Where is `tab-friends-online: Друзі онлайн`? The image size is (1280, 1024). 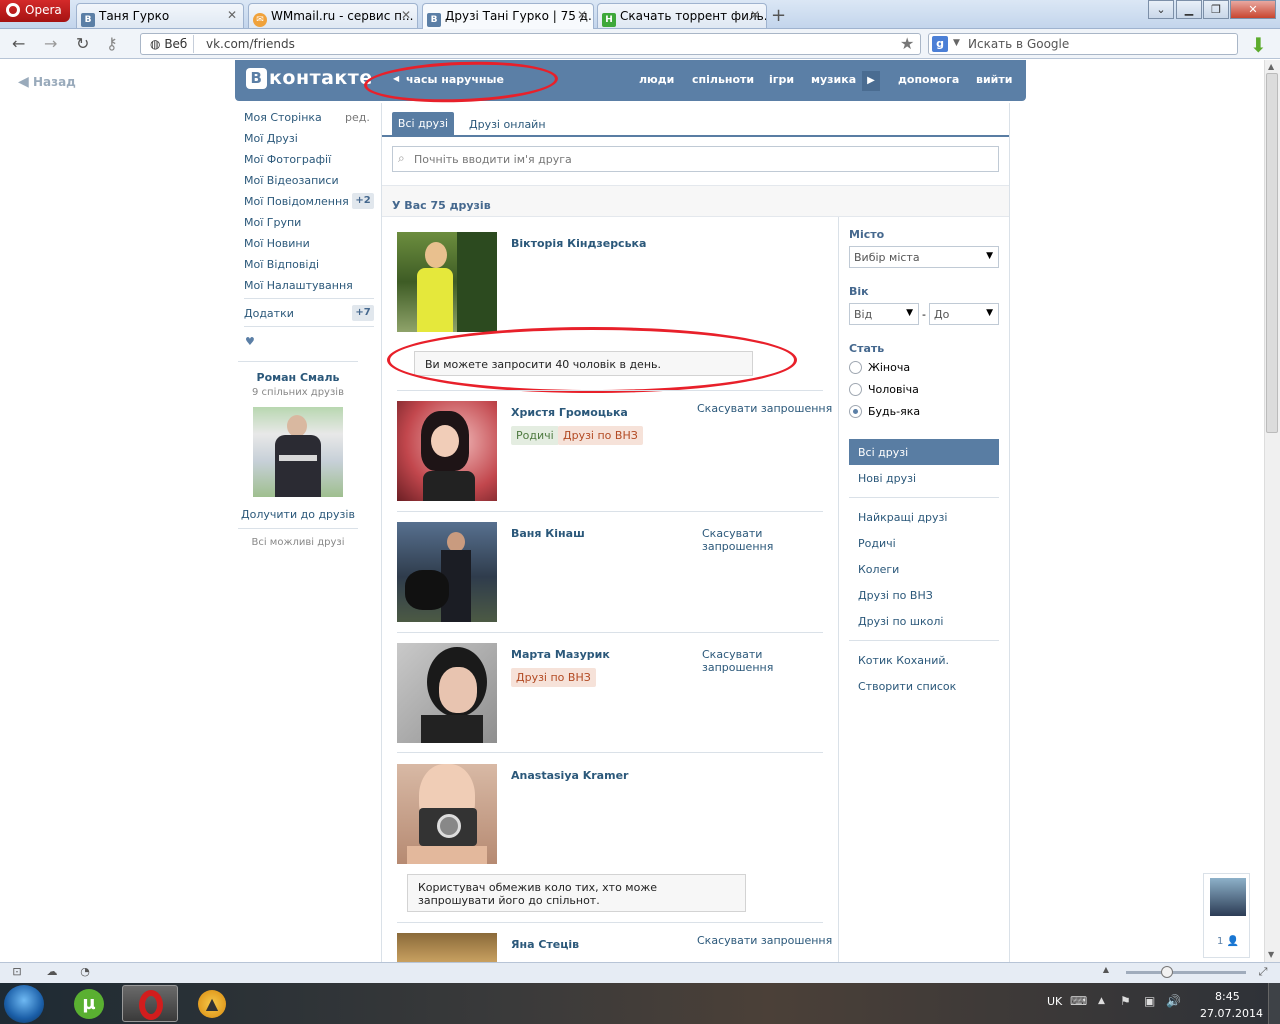
tab-friends-online: Друзі онлайн is located at coordinates (507, 124).